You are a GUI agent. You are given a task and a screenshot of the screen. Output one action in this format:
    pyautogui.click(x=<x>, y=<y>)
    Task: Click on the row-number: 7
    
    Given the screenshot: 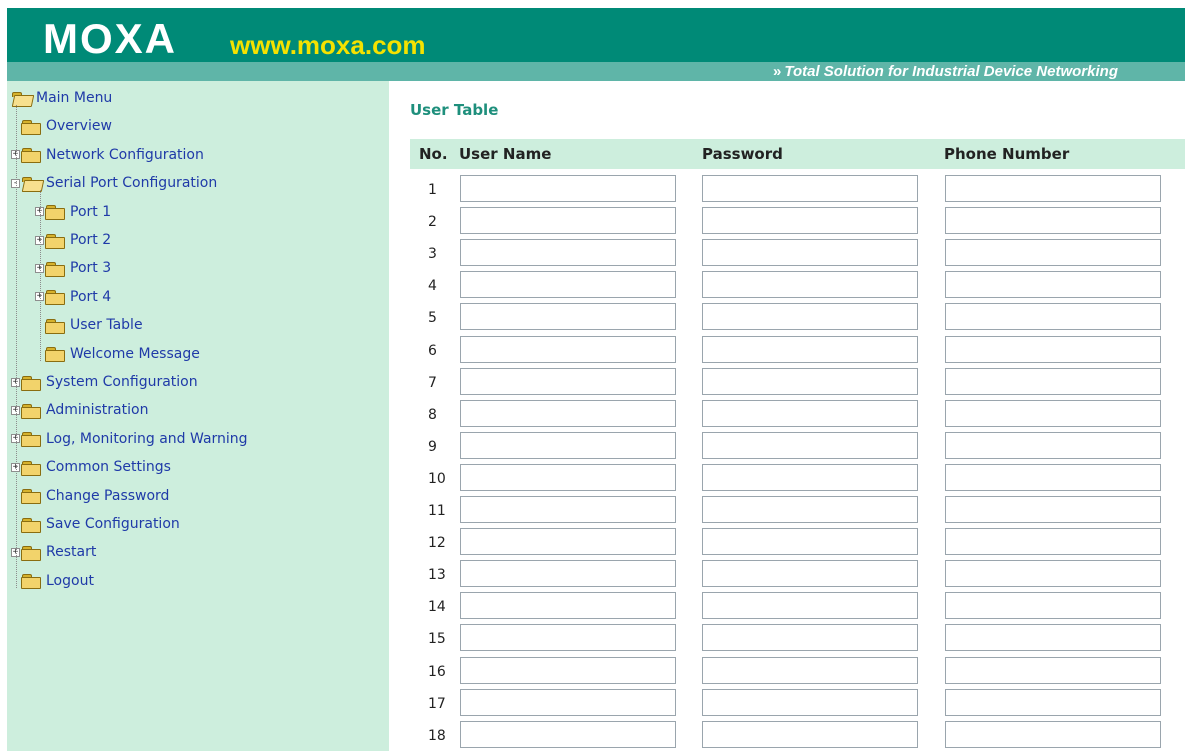 What is the action you would take?
    pyautogui.click(x=432, y=382)
    